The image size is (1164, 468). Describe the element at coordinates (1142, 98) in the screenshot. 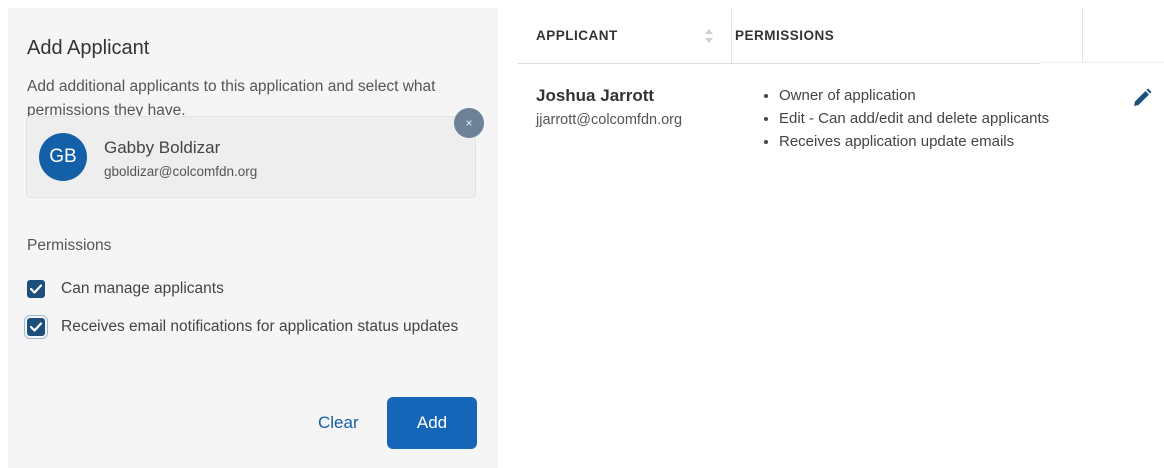

I see `pencil-icon` at that location.